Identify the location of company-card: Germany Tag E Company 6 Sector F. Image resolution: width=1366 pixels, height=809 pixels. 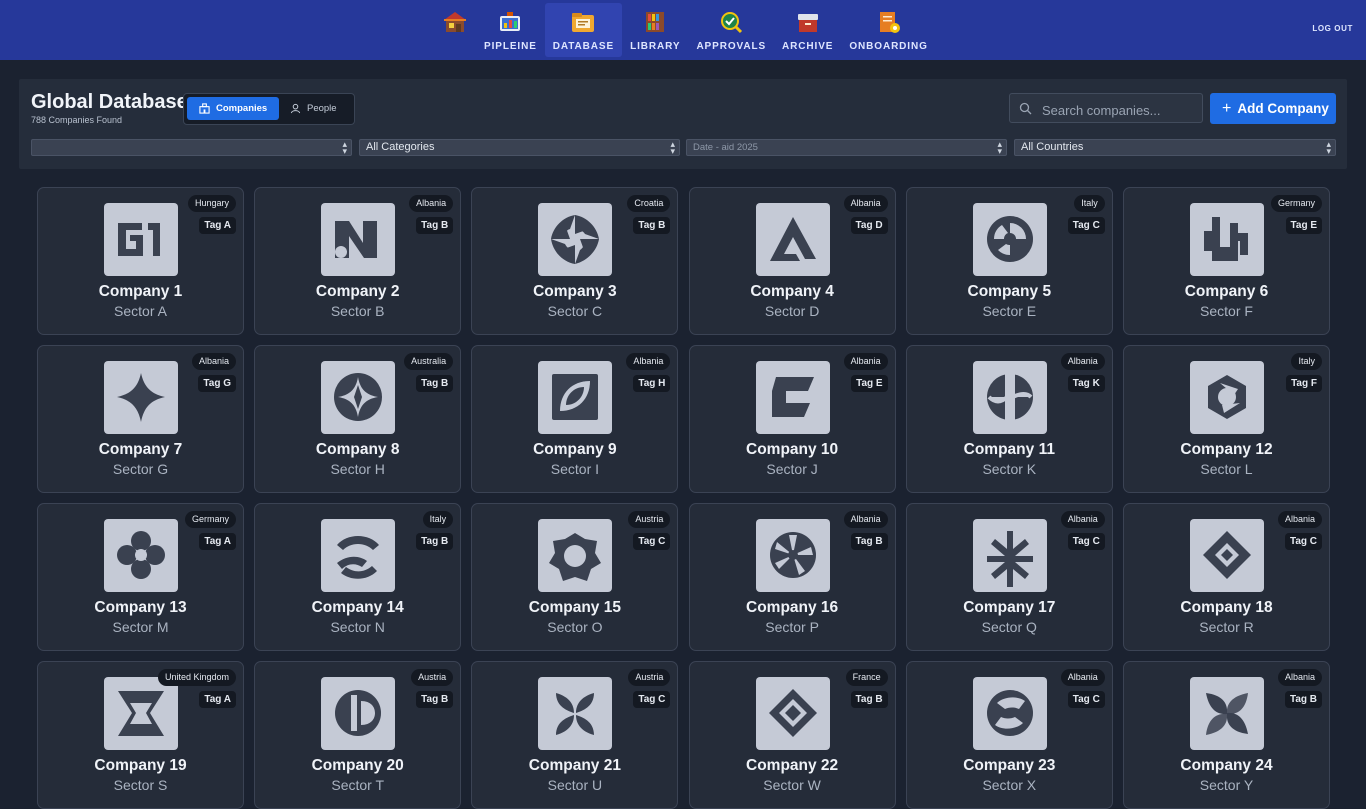
(1226, 261).